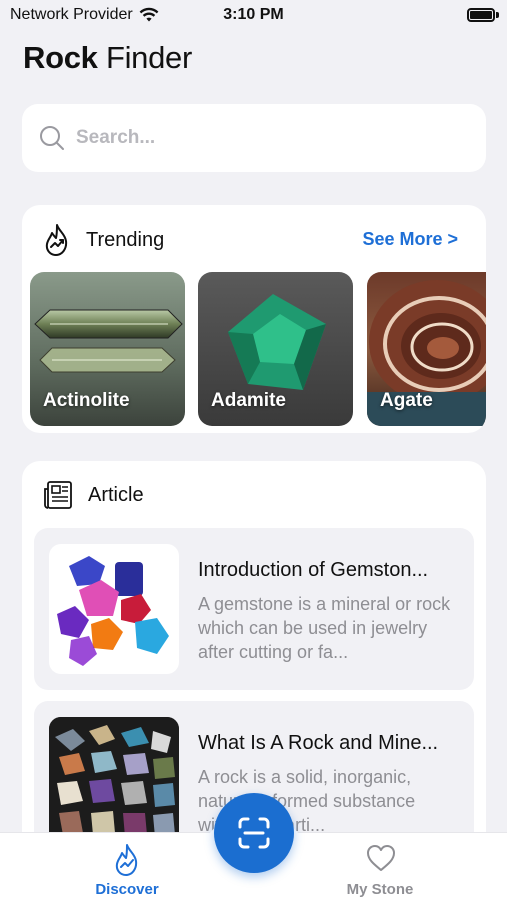 This screenshot has height=900, width=507. Describe the element at coordinates (107, 349) in the screenshot. I see `stone-card-actinolite: Actinolite` at that location.